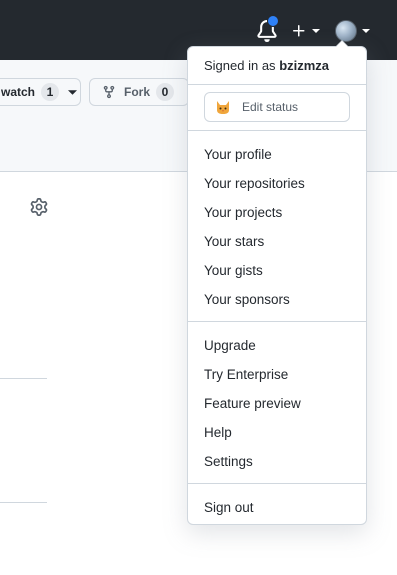  What do you see at coordinates (254, 183) in the screenshot?
I see `menu-your-repositories: Your repositories` at bounding box center [254, 183].